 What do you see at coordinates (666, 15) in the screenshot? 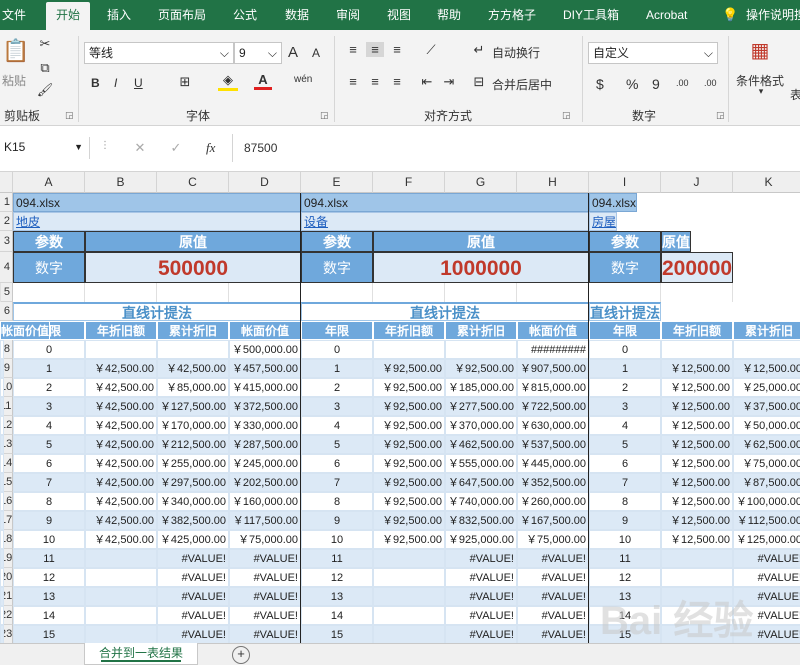
I see `ribbon-tab: Acrobat` at bounding box center [666, 15].